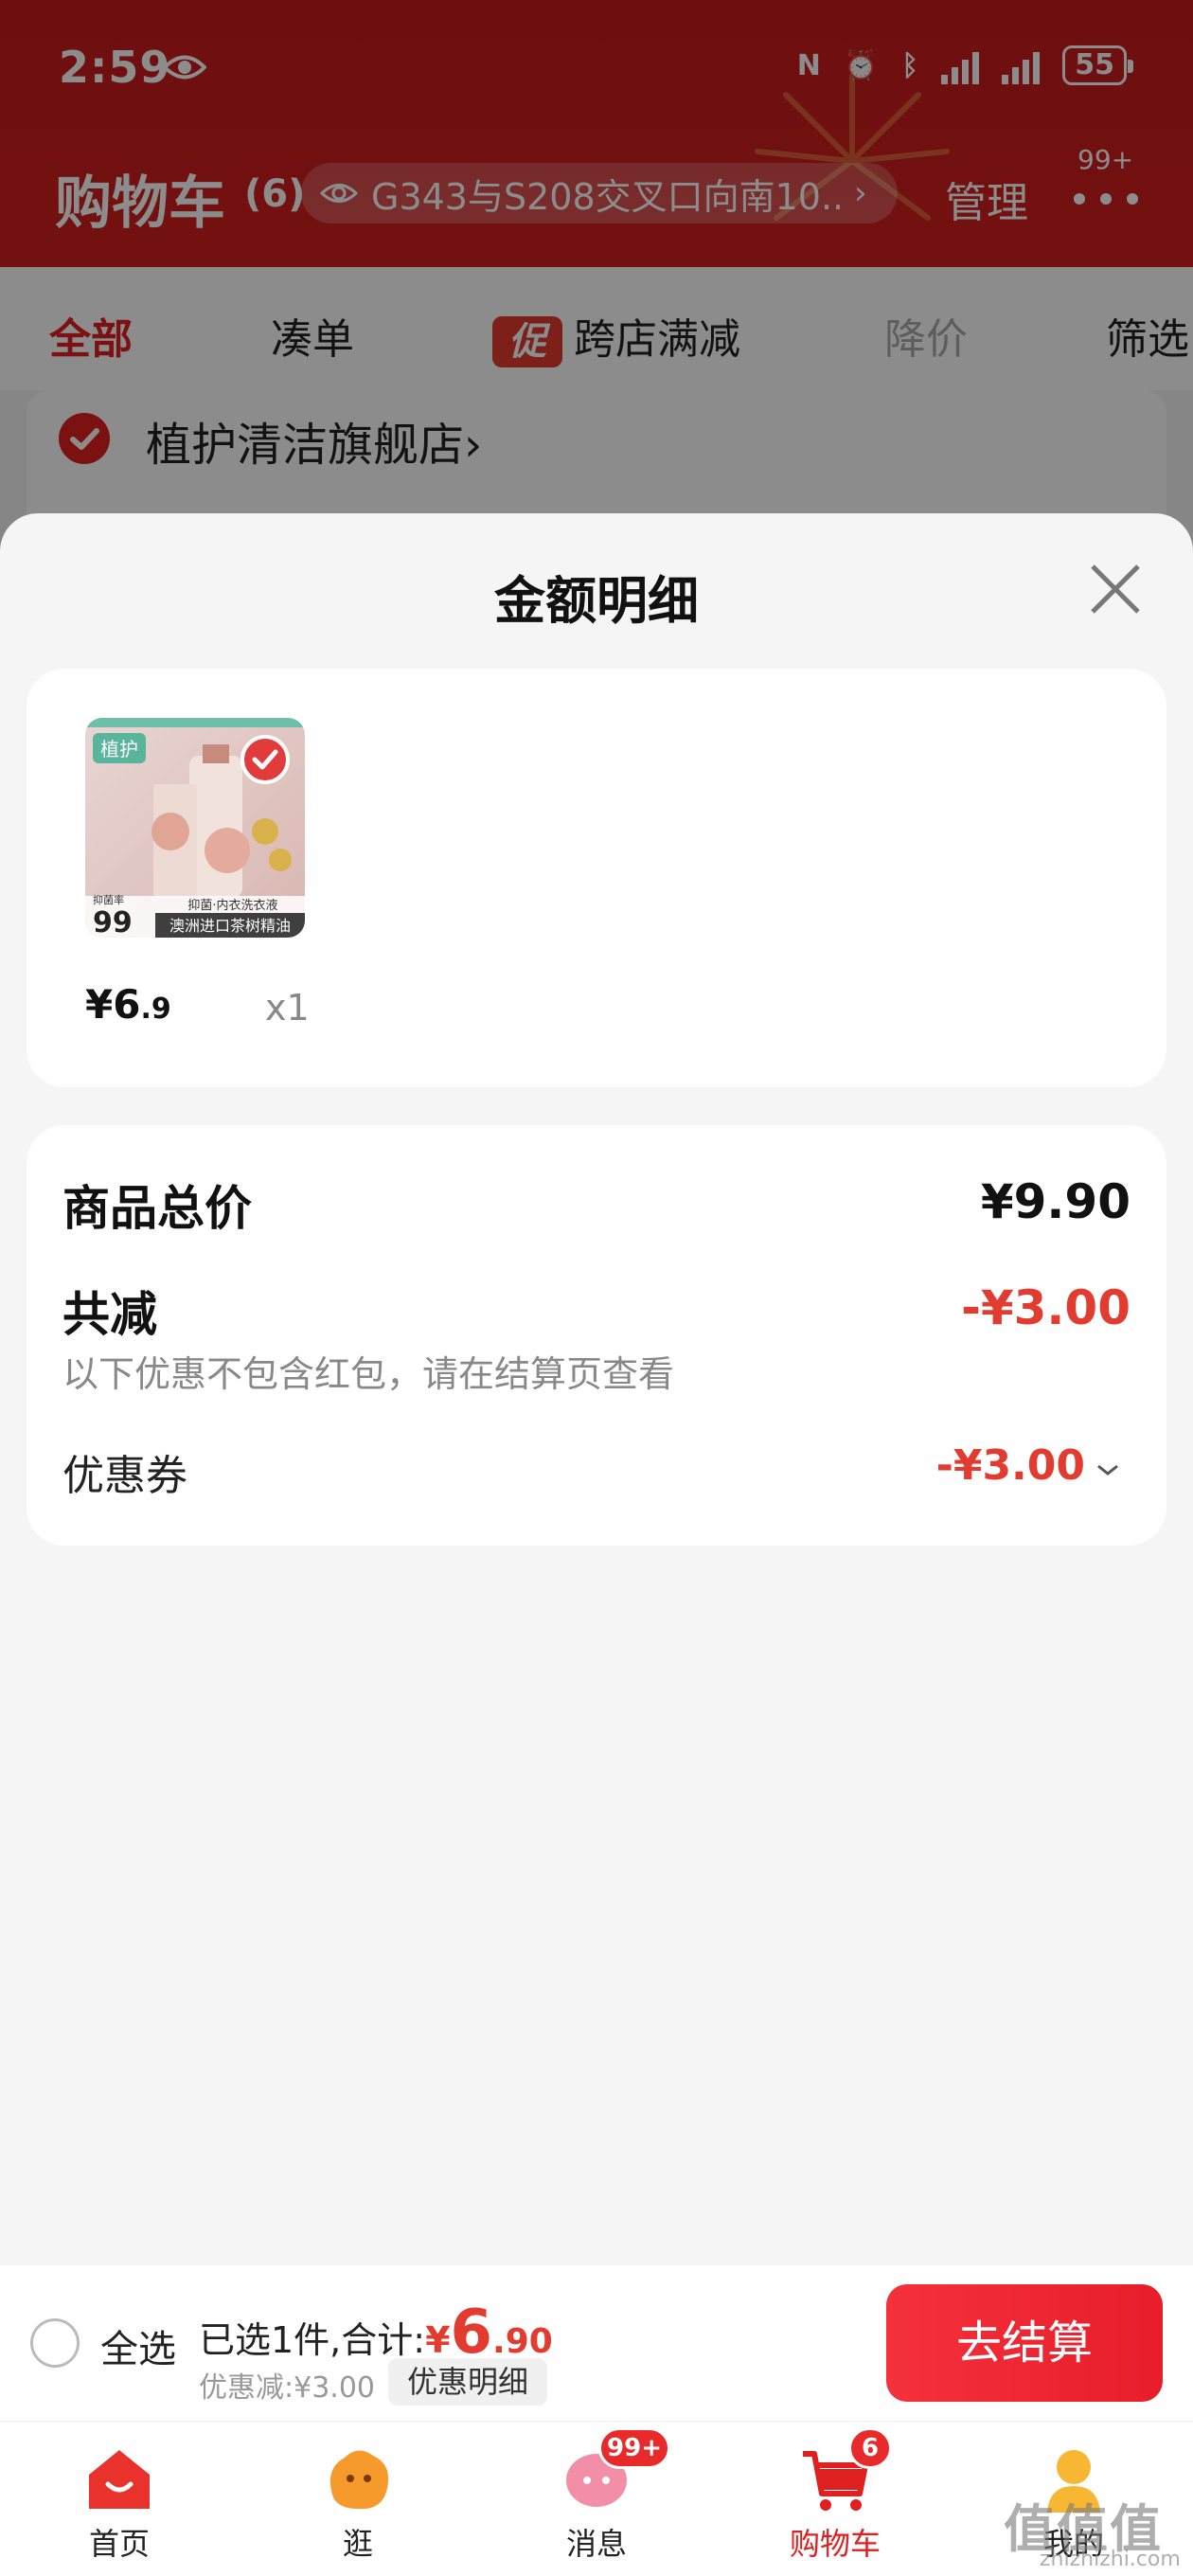  Describe the element at coordinates (55, 2343) in the screenshot. I see `select-all-radio` at that location.